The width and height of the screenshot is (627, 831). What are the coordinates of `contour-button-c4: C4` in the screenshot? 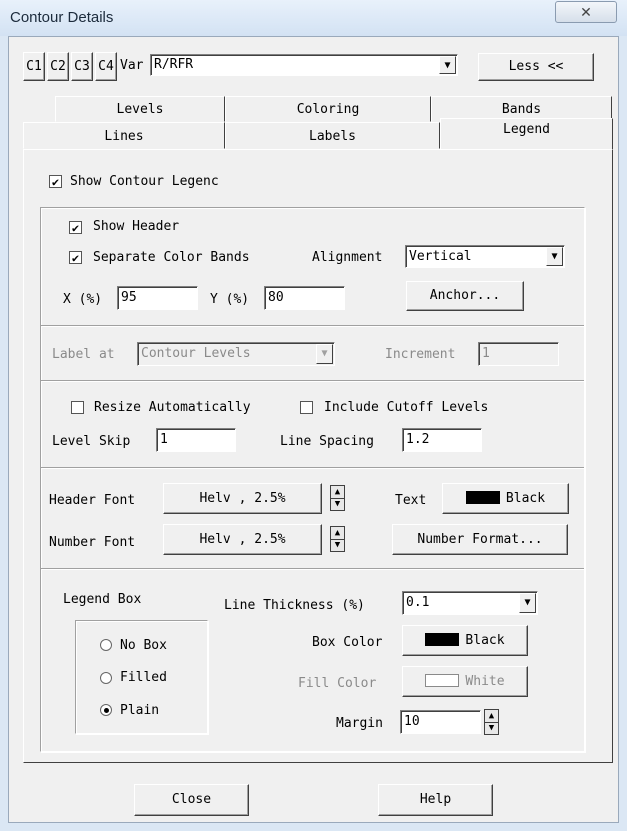 It's located at (106, 66).